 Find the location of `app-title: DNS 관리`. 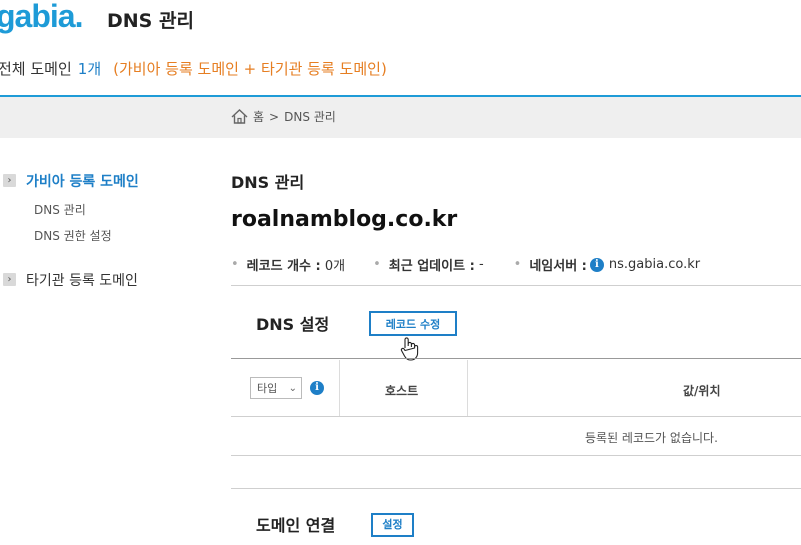

app-title: DNS 관리 is located at coordinates (150, 21).